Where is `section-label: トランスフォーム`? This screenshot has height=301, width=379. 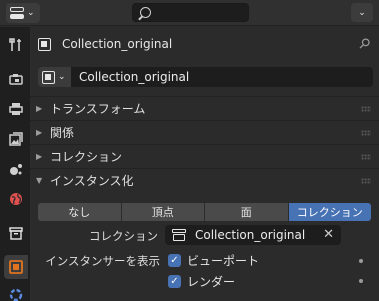 section-label: トランスフォーム is located at coordinates (98, 109).